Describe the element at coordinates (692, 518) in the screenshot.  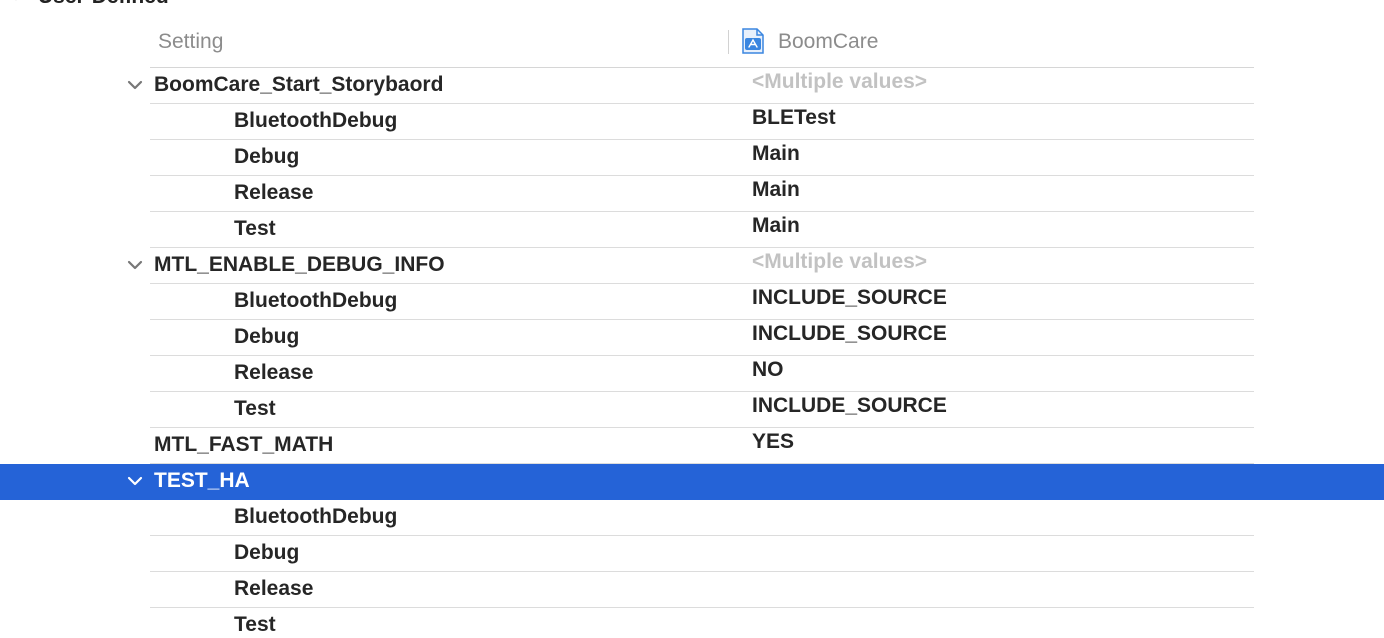
I see `configuration-row: BluetoothDebug` at that location.